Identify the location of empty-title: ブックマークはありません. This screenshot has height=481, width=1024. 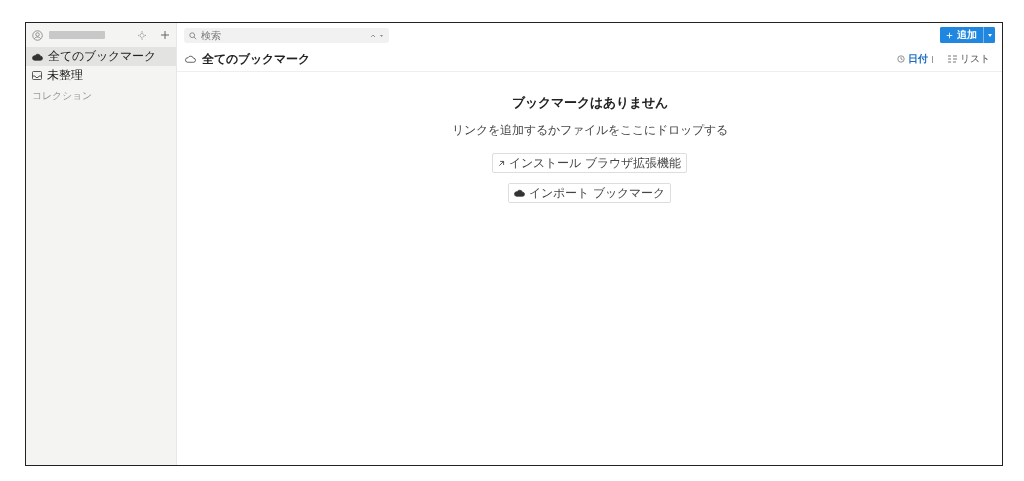
(589, 103).